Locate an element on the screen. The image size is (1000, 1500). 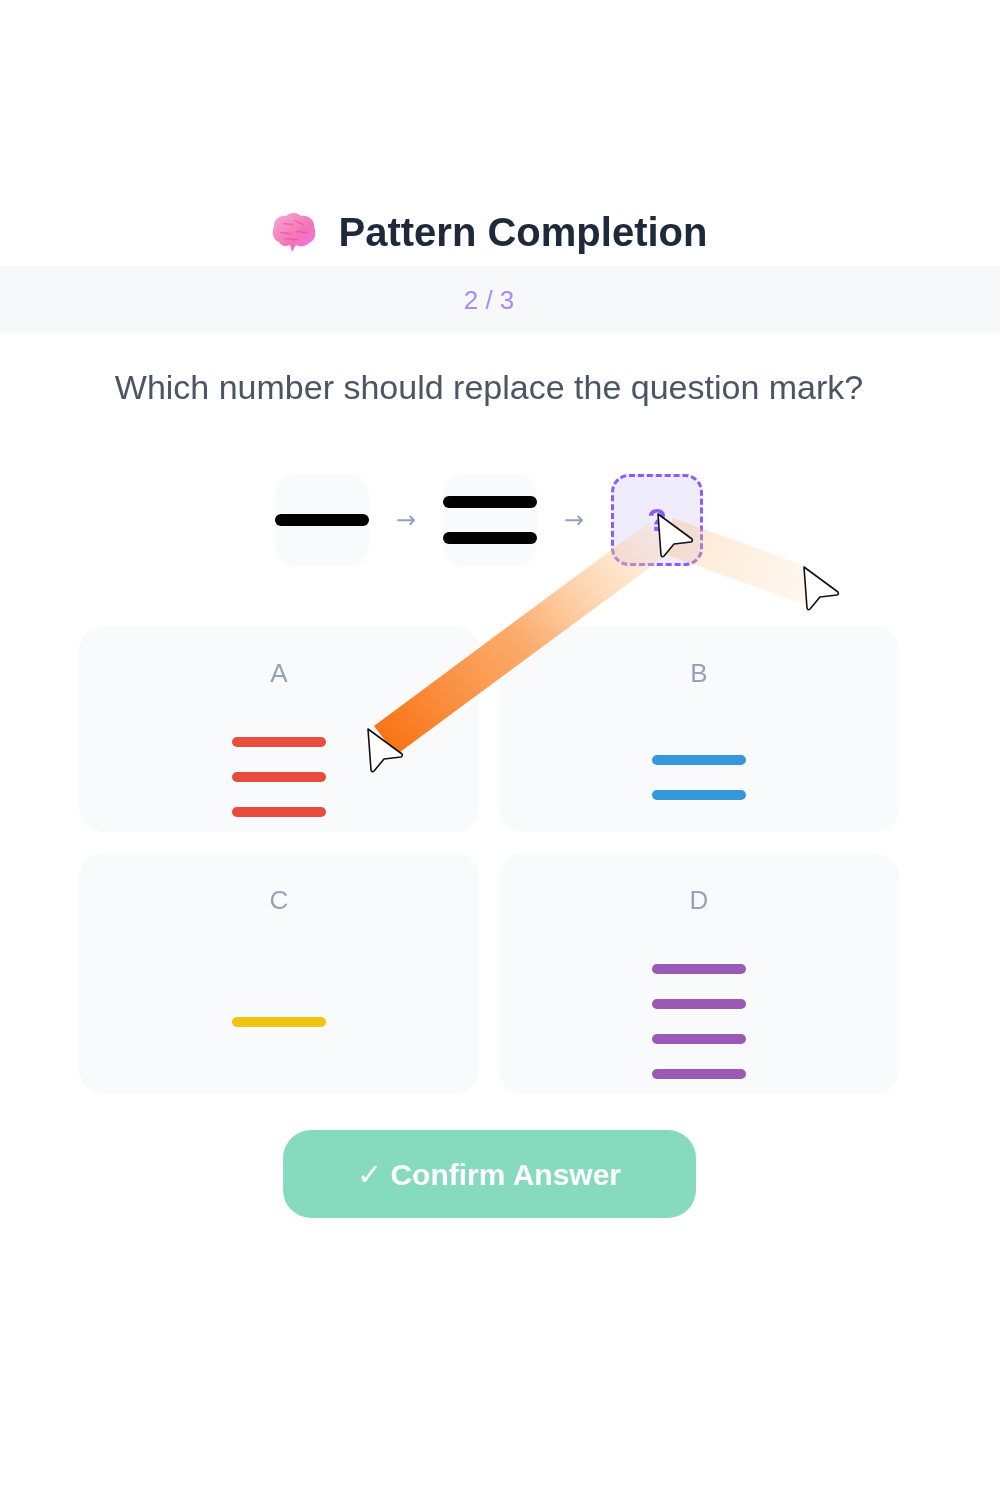
option-card: B is located at coordinates (699, 729).